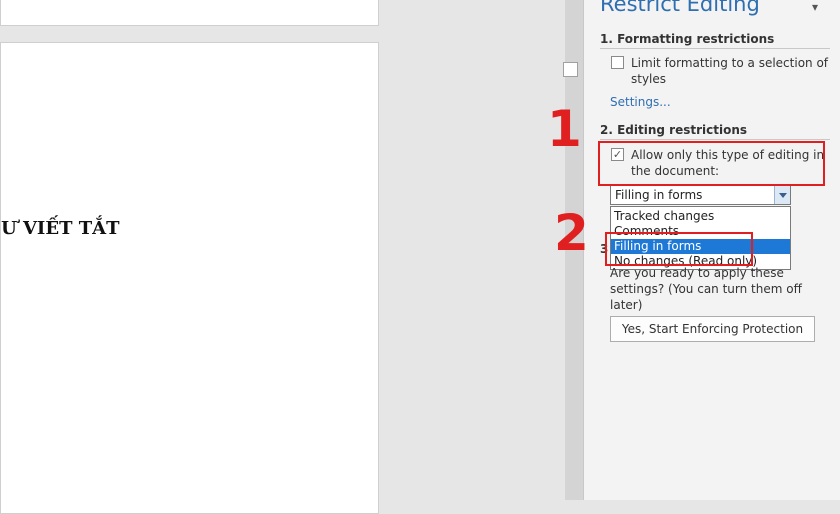  I want to click on callout-box-filling-in-forms, so click(679, 249).